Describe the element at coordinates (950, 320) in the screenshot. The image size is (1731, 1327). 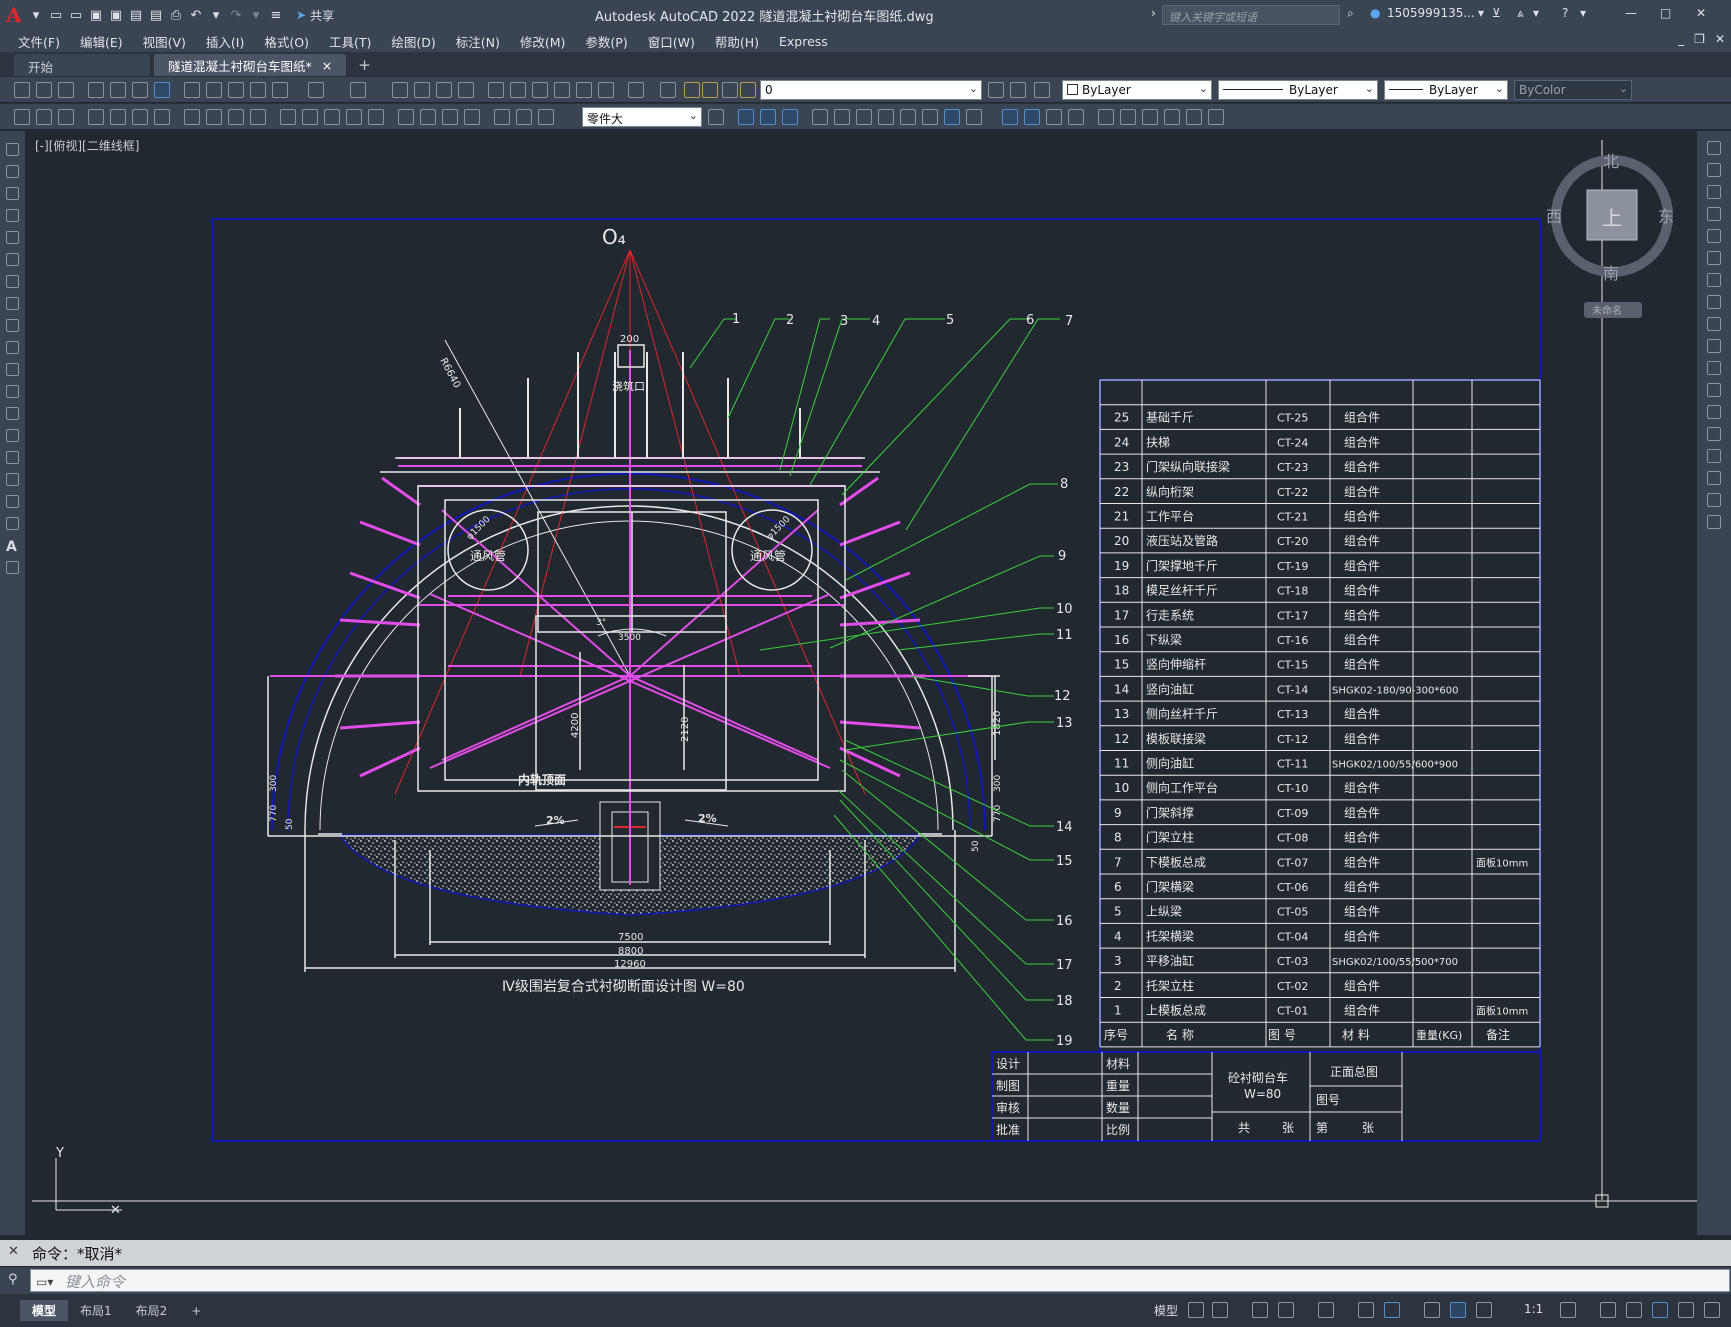
I see `callout-5: 5` at that location.